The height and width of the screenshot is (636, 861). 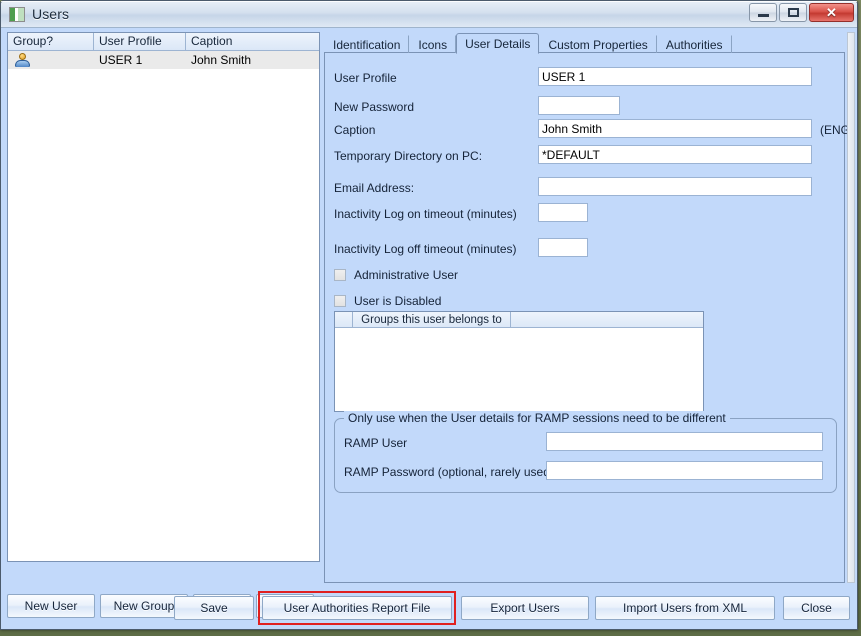 I want to click on tab-identification: Identification, so click(x=367, y=44).